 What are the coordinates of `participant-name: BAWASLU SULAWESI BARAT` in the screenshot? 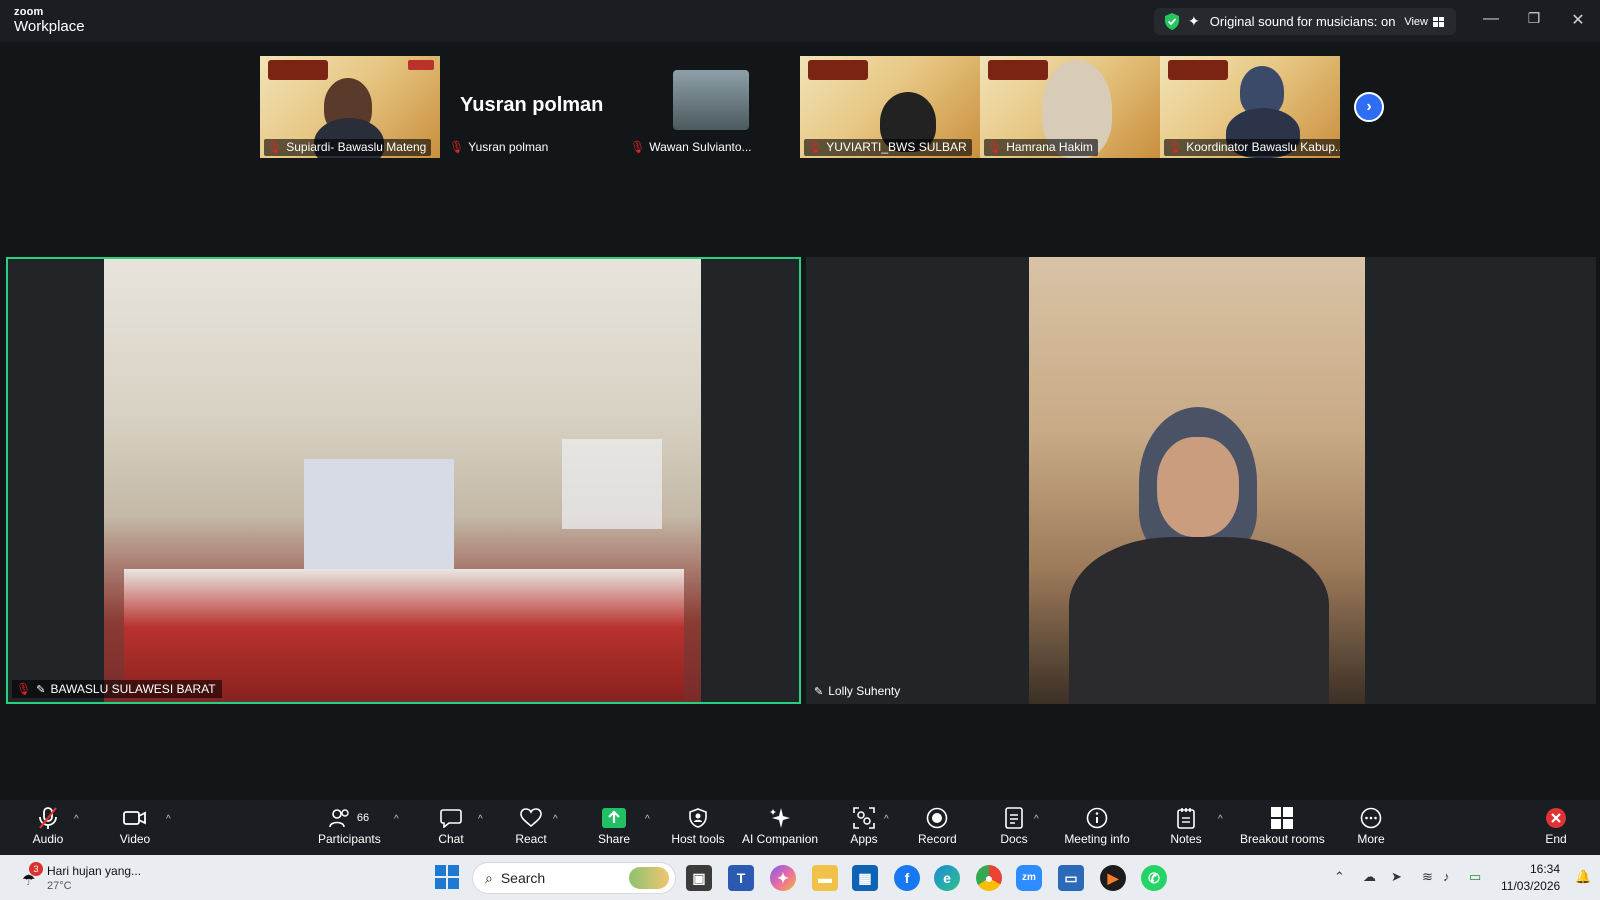 It's located at (133, 689).